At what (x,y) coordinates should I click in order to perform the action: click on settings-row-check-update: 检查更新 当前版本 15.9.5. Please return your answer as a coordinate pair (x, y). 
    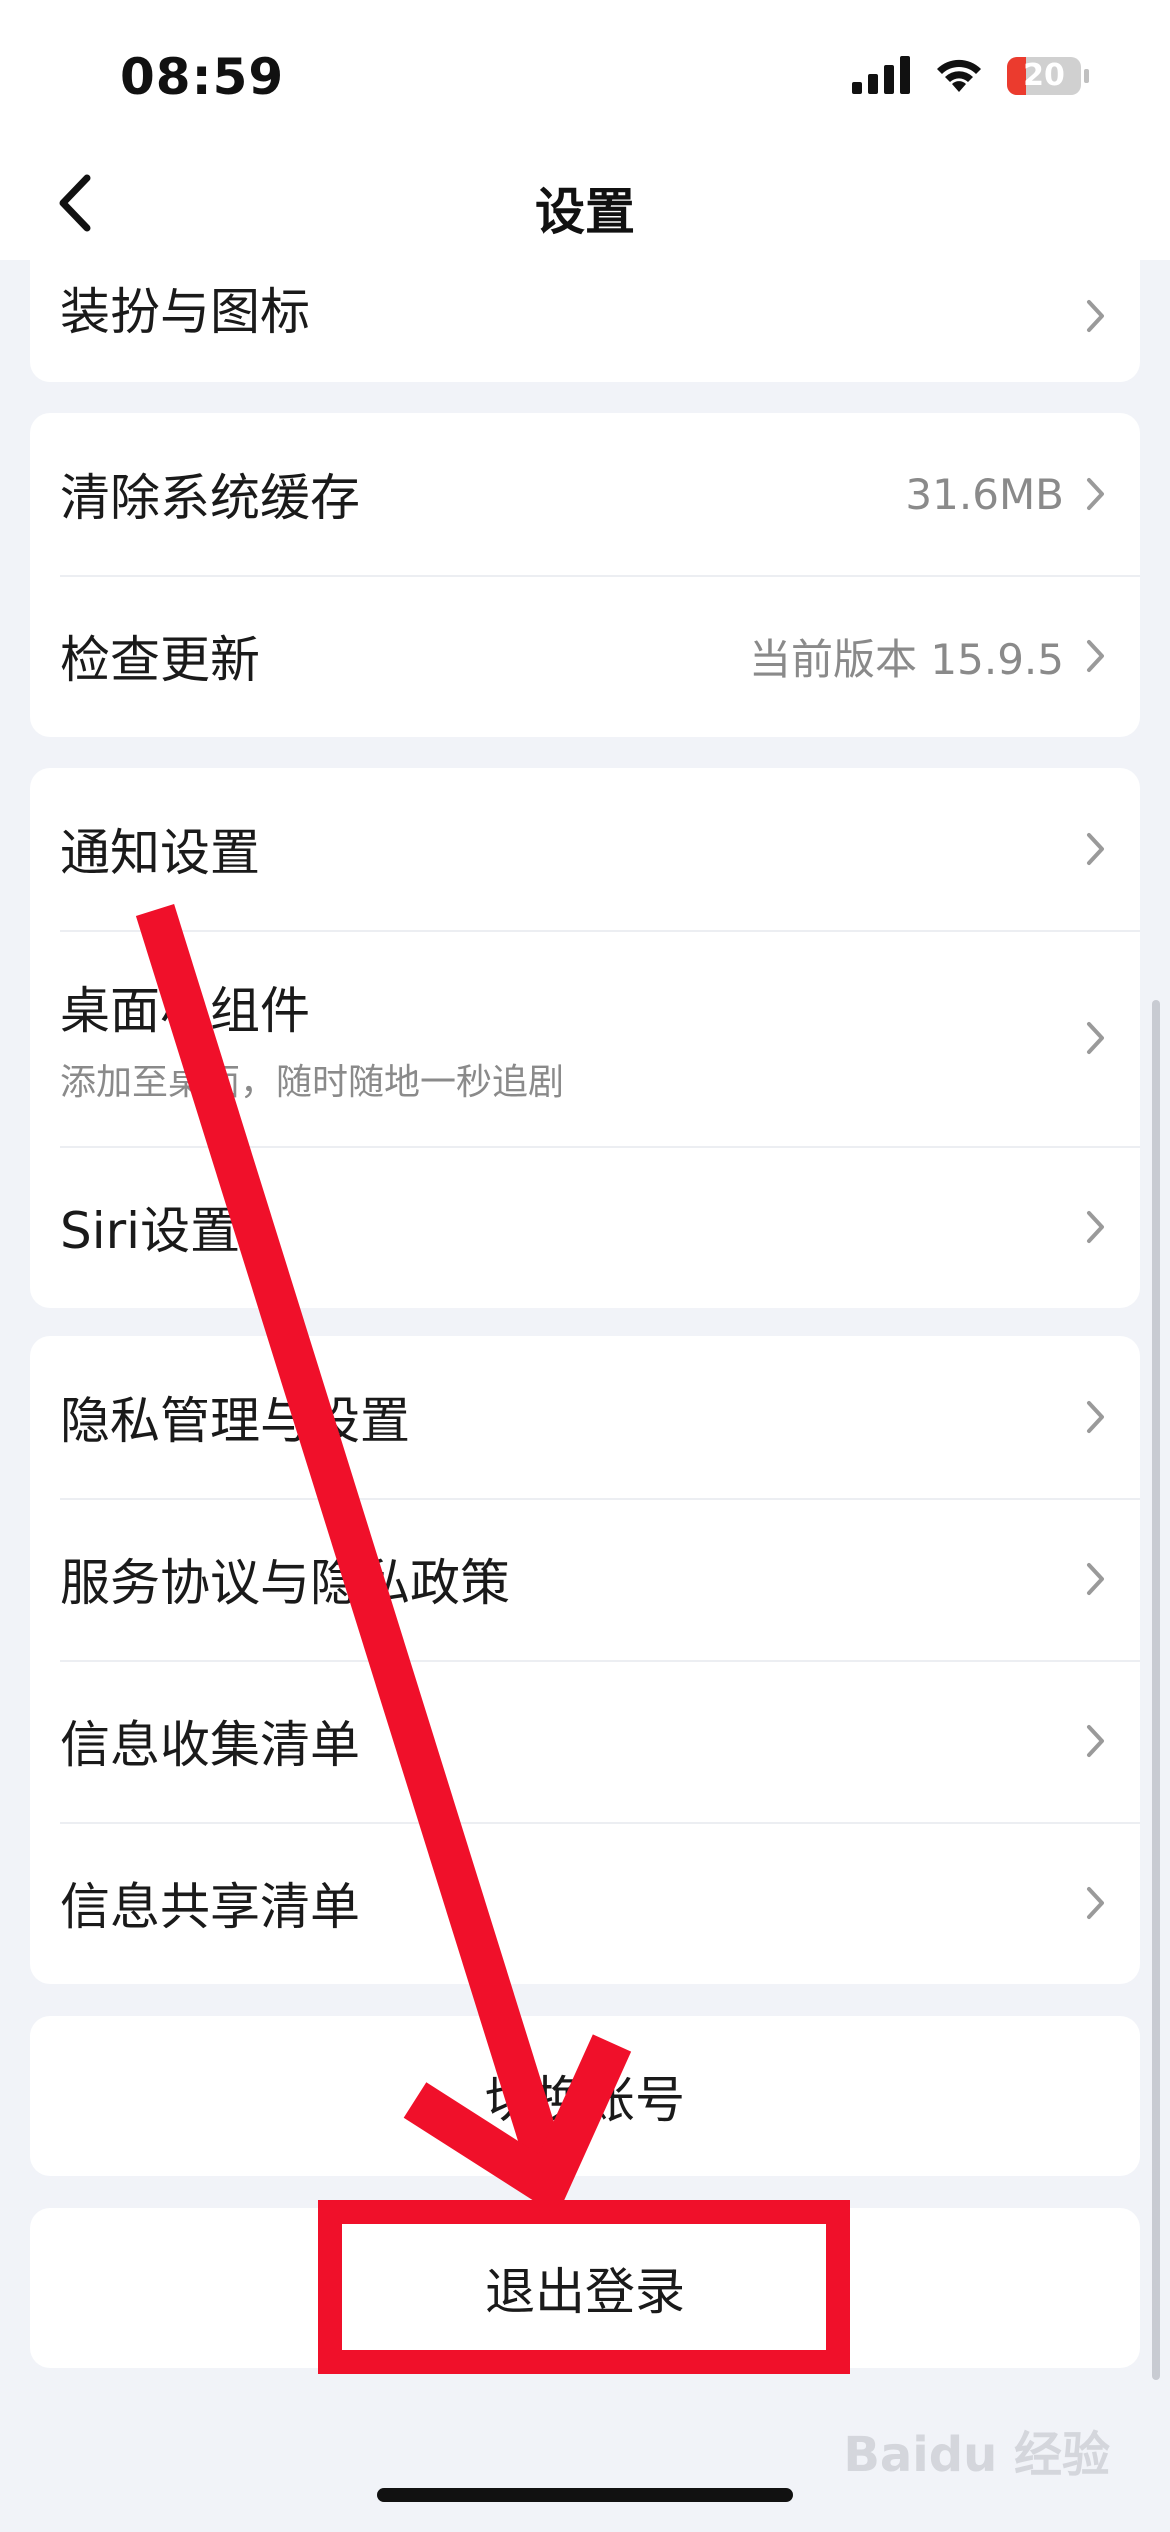
    Looking at the image, I should click on (585, 656).